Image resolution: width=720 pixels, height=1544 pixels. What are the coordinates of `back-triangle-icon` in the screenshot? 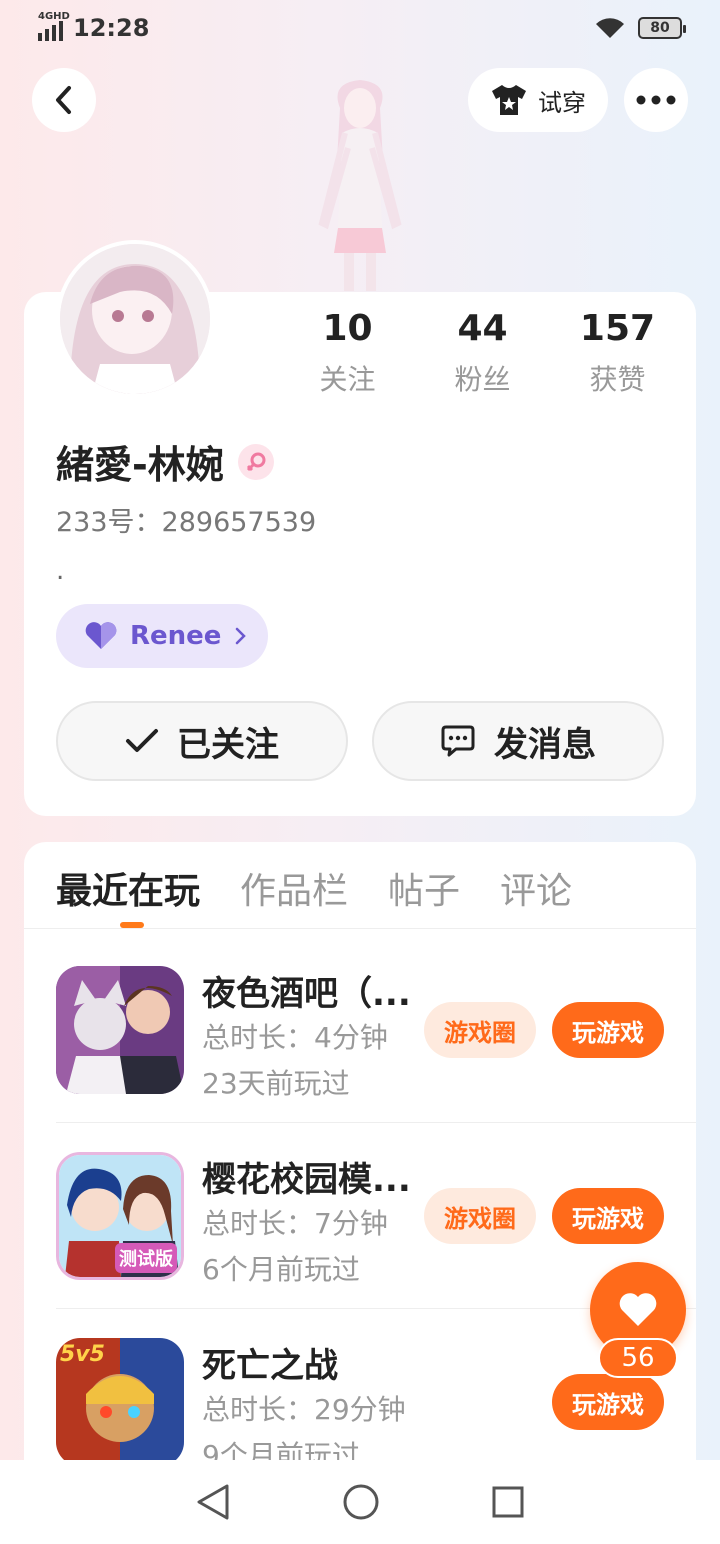 It's located at (213, 1502).